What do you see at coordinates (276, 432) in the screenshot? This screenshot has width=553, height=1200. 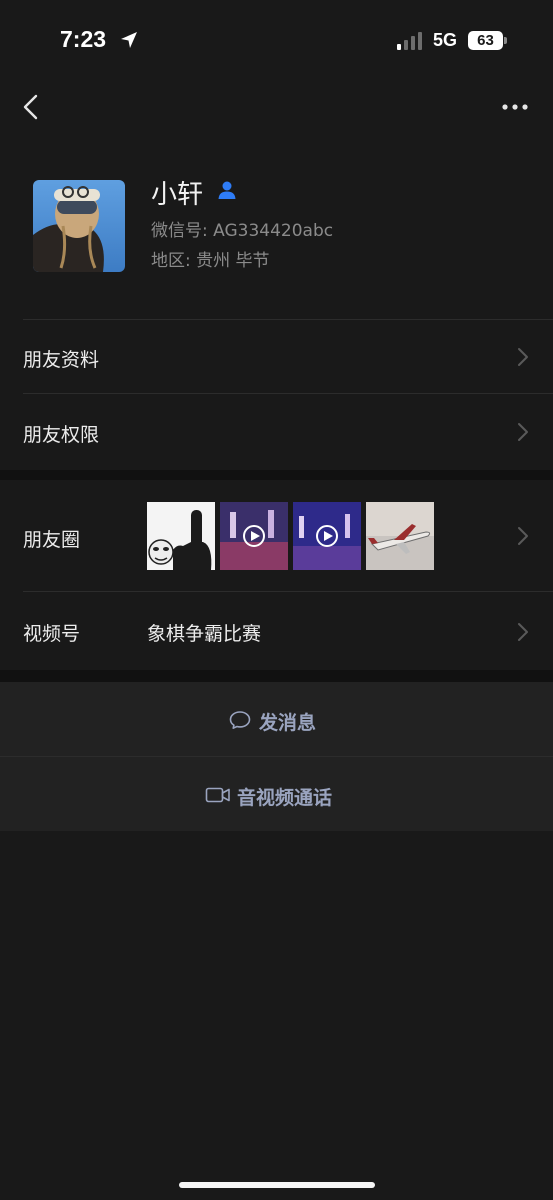 I see `row-friend-permissions: 朋友权限` at bounding box center [276, 432].